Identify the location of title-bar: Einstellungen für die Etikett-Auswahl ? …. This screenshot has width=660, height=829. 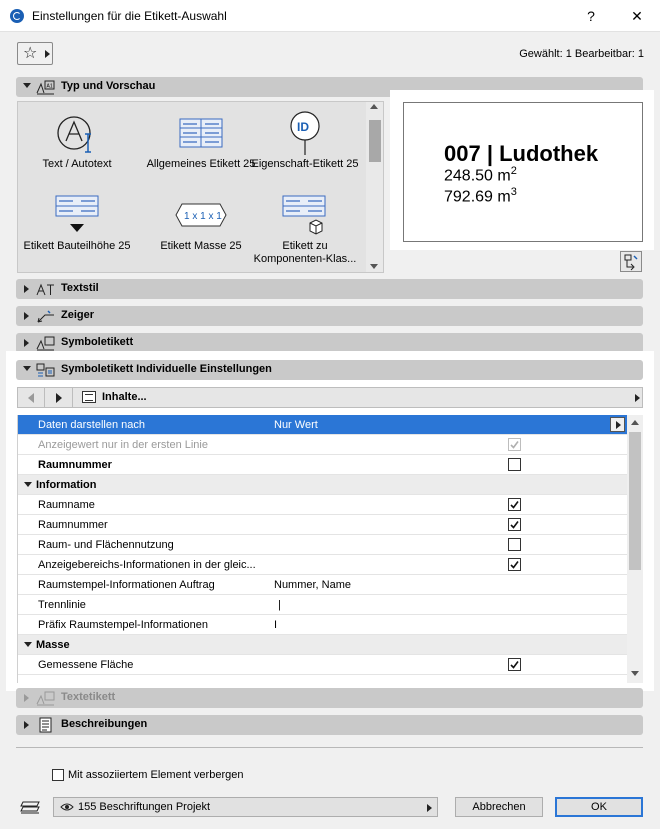
(330, 16).